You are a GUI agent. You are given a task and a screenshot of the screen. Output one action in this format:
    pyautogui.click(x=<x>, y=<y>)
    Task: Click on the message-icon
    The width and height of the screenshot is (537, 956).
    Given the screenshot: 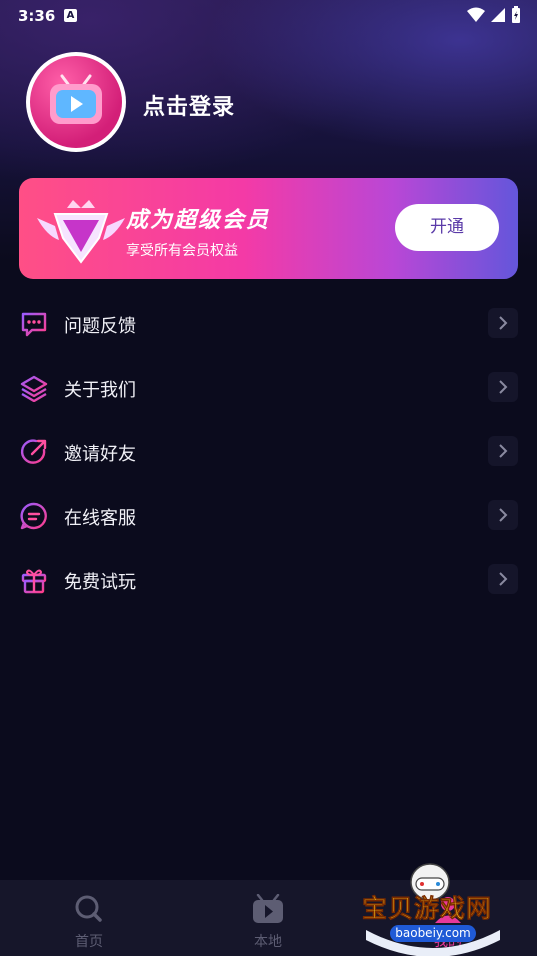 What is the action you would take?
    pyautogui.click(x=33, y=516)
    